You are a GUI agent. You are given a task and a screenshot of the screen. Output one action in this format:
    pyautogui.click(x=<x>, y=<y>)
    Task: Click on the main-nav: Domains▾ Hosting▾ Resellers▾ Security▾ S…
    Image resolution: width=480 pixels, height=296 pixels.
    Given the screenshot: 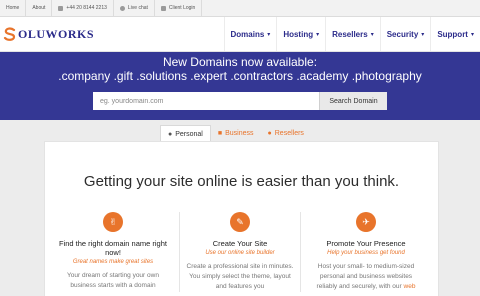 What is the action you would take?
    pyautogui.click(x=352, y=34)
    